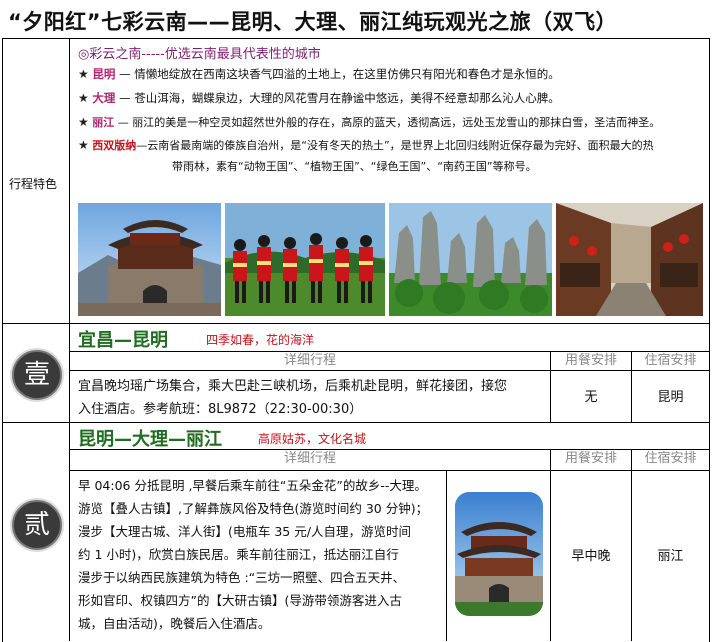 The height and width of the screenshot is (642, 712). What do you see at coordinates (244, 531) in the screenshot?
I see `day-two-detail-line: 漫步【大理古城、洋人街】(电瓶车 35 元/人自理，游览时间` at bounding box center [244, 531].